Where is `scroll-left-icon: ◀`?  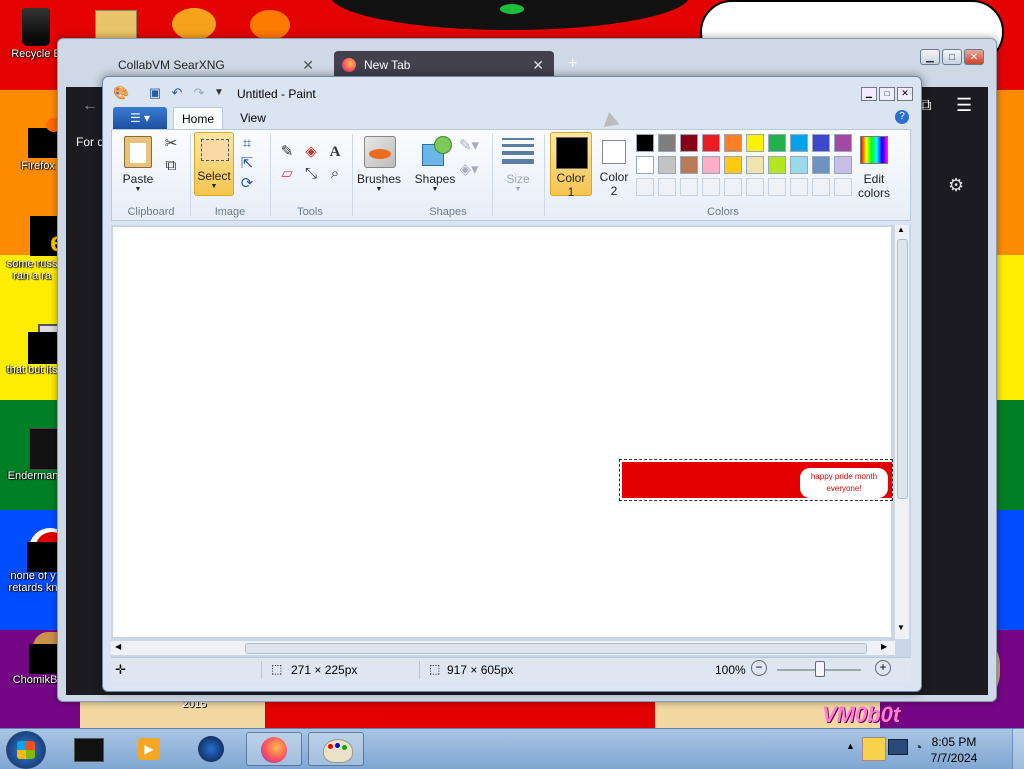
scroll-left-icon: ◀ is located at coordinates (118, 646).